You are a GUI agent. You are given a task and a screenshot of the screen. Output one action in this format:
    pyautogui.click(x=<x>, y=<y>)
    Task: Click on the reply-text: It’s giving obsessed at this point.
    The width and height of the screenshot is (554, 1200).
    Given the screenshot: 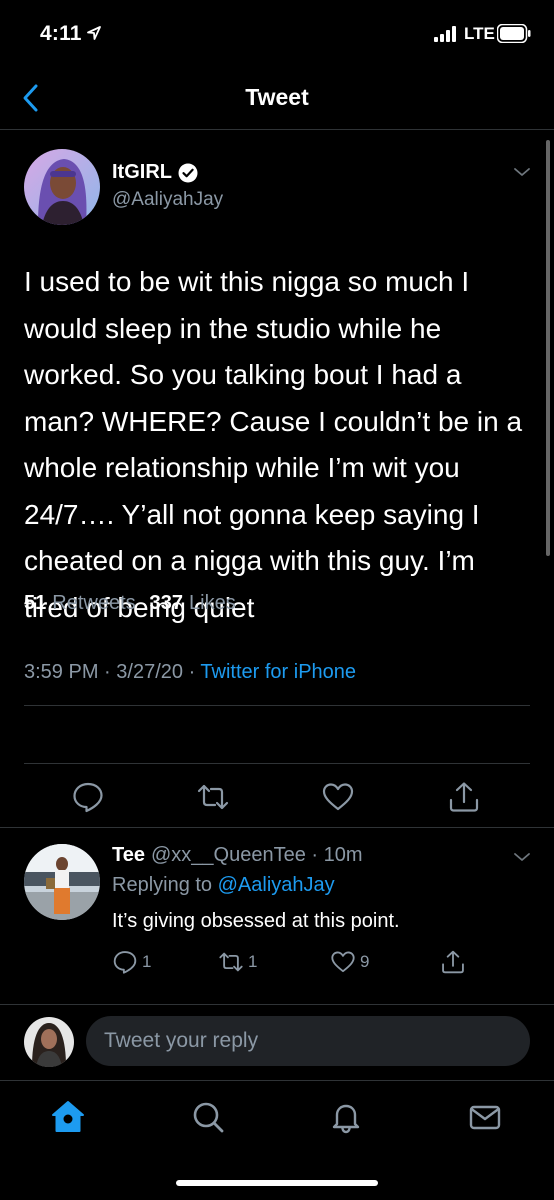 What is the action you would take?
    pyautogui.click(x=256, y=921)
    